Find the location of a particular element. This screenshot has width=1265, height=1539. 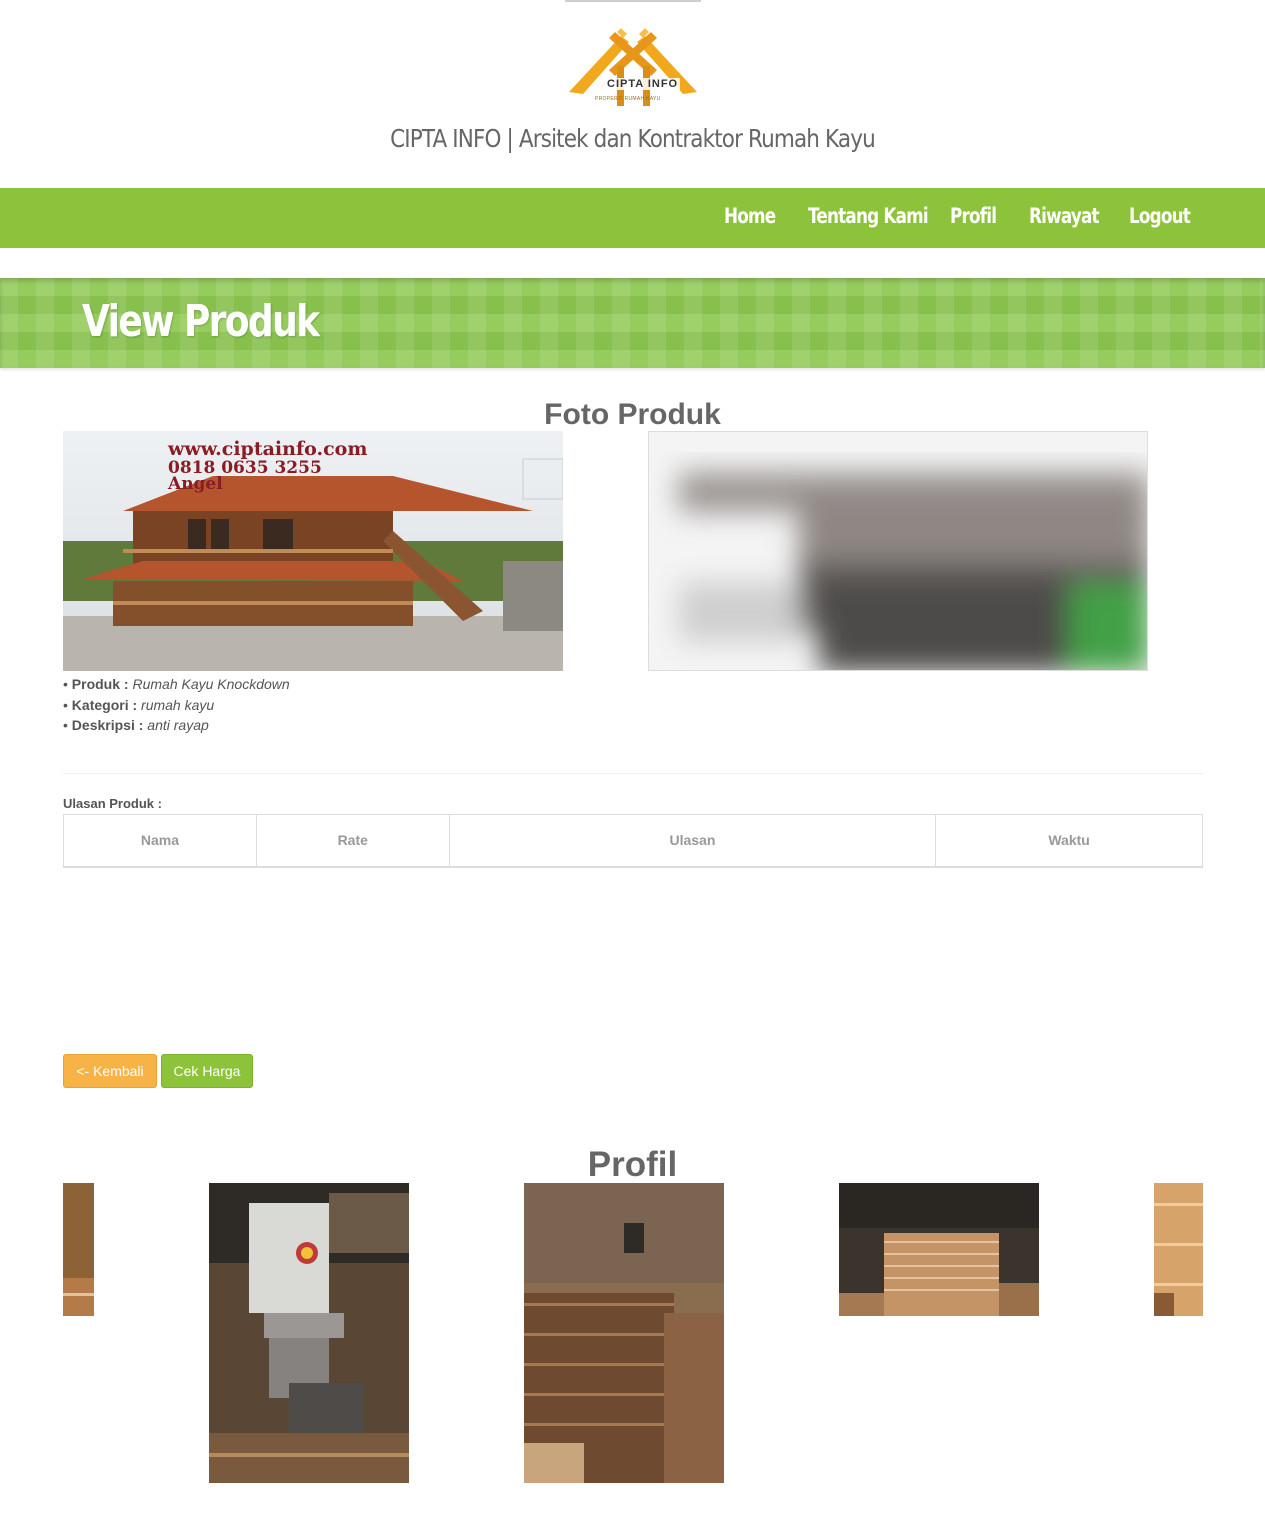

deskripsi-value: anti rayap is located at coordinates (178, 725).